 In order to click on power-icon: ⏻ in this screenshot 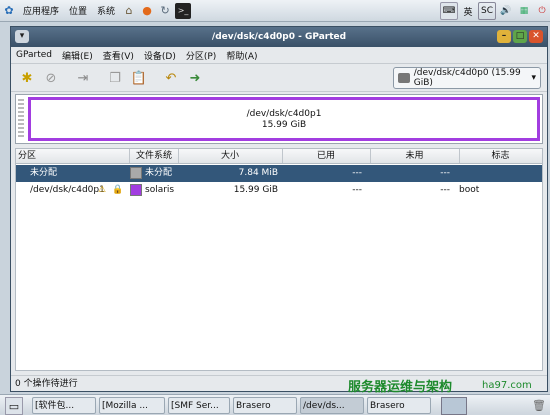, I will do `click(542, 11)`.